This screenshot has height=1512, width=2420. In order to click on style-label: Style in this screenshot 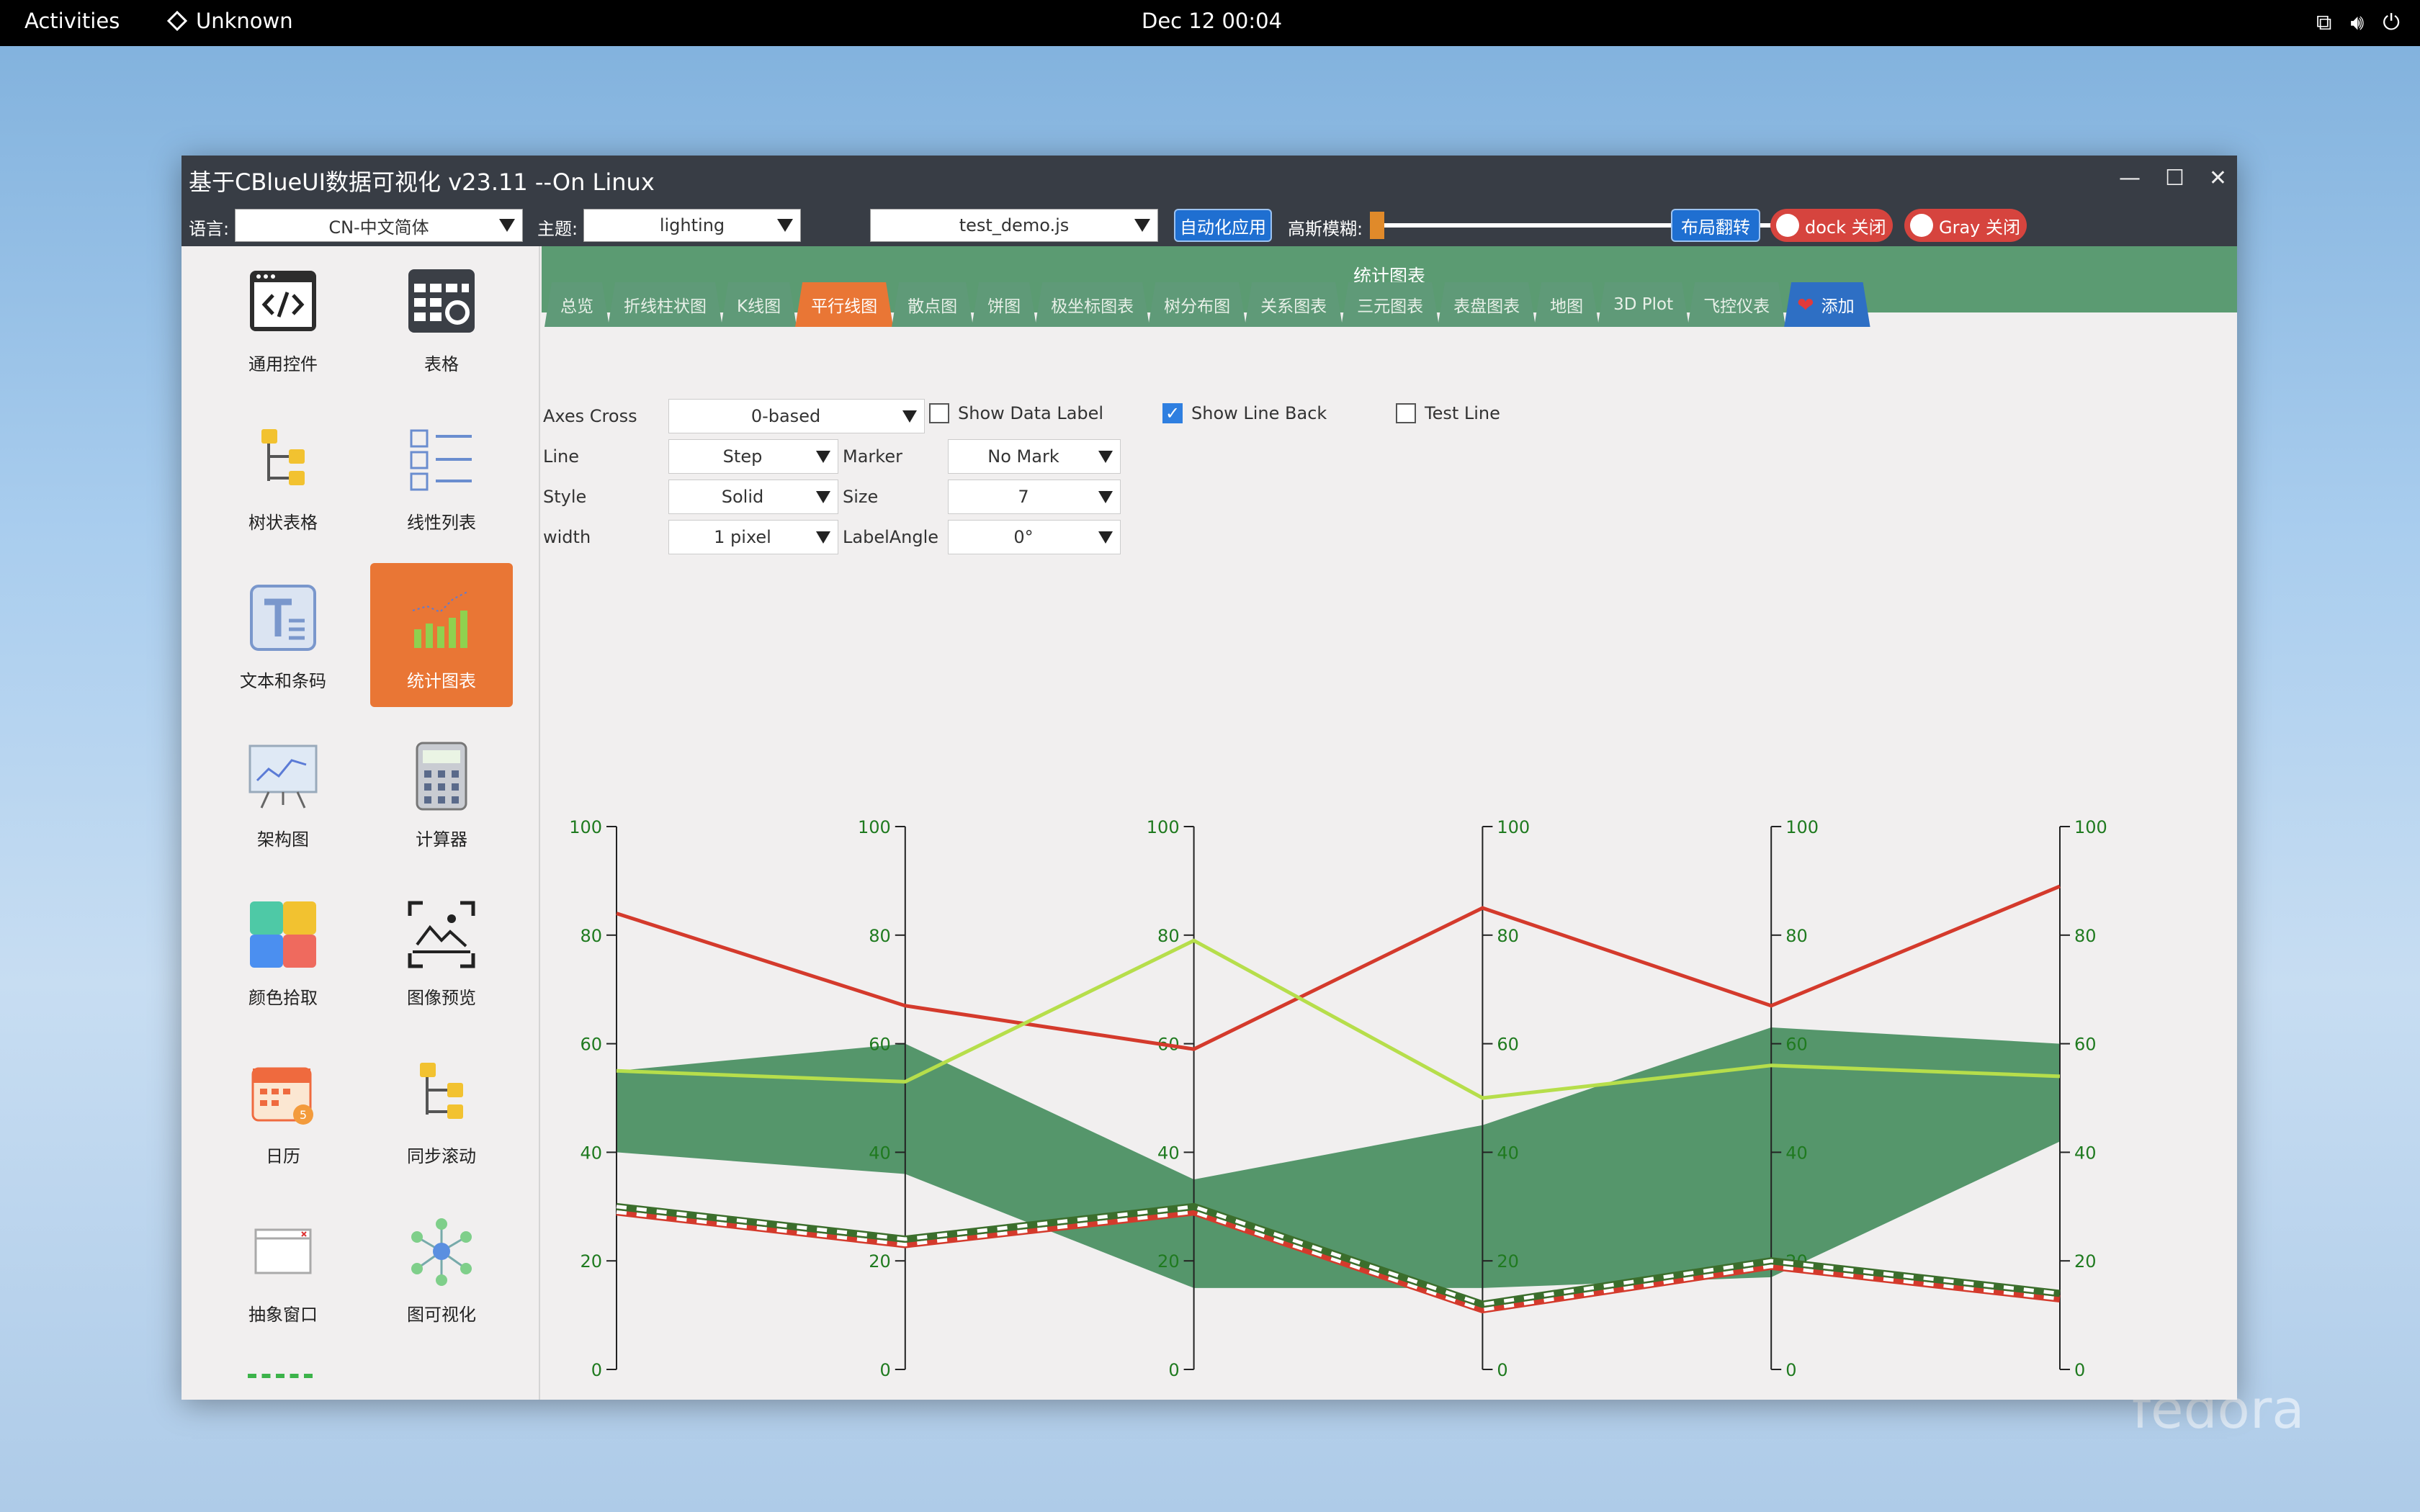, I will do `click(565, 497)`.